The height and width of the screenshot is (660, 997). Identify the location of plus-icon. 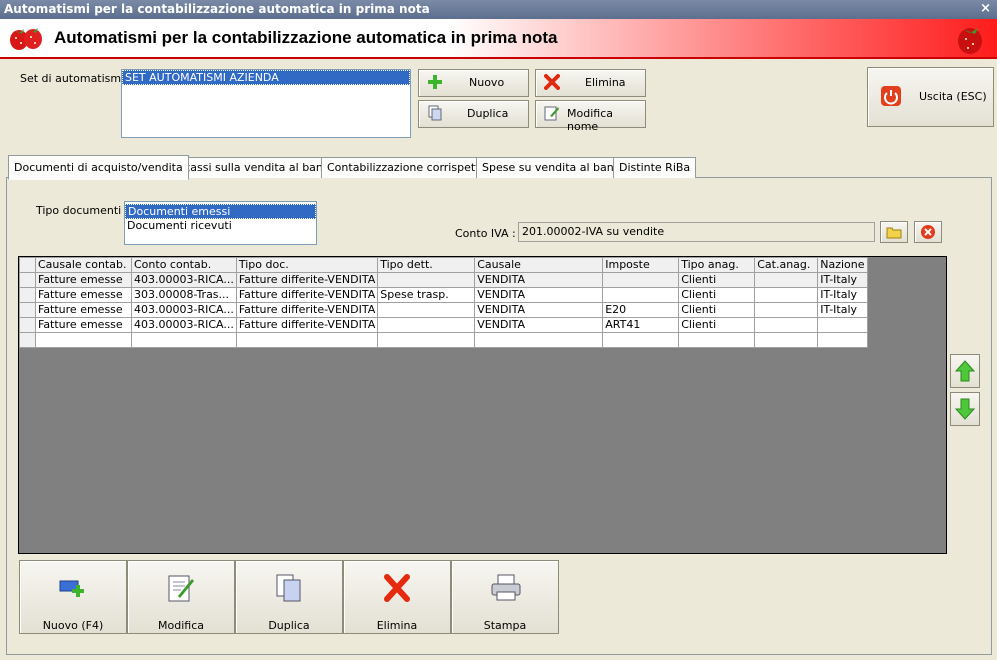
(435, 82).